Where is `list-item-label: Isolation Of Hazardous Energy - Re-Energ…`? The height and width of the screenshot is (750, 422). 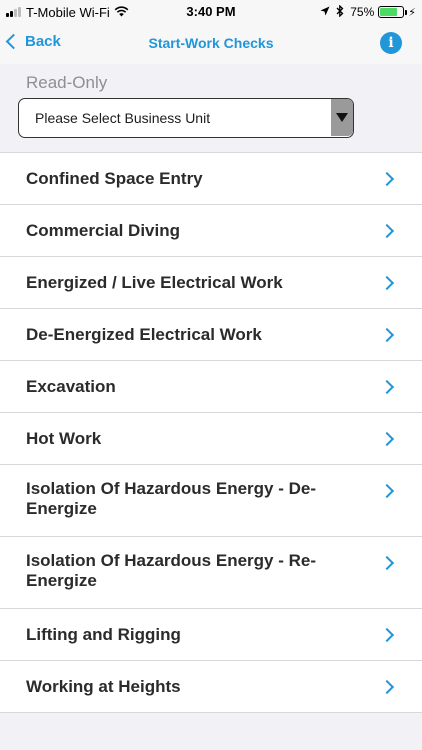
list-item-label: Isolation Of Hazardous Energy - Re-Energ… is located at coordinates (171, 570).